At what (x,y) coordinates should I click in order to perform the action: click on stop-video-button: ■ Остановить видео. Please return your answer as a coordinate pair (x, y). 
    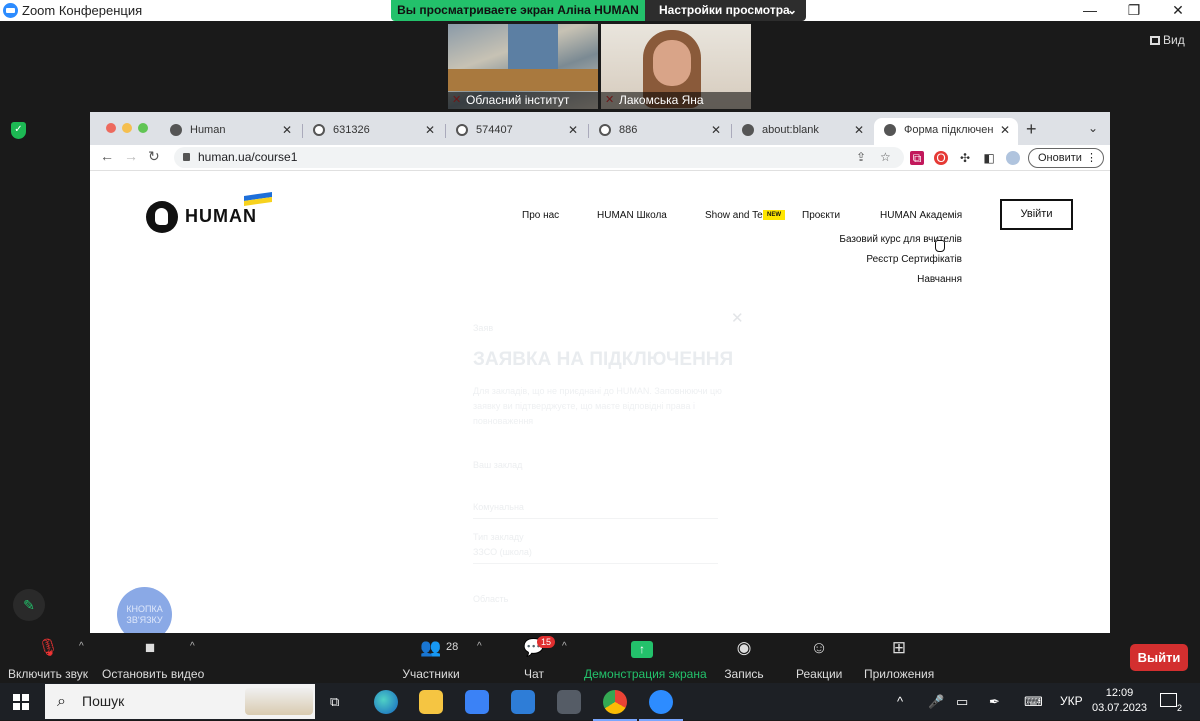
    Looking at the image, I should click on (153, 659).